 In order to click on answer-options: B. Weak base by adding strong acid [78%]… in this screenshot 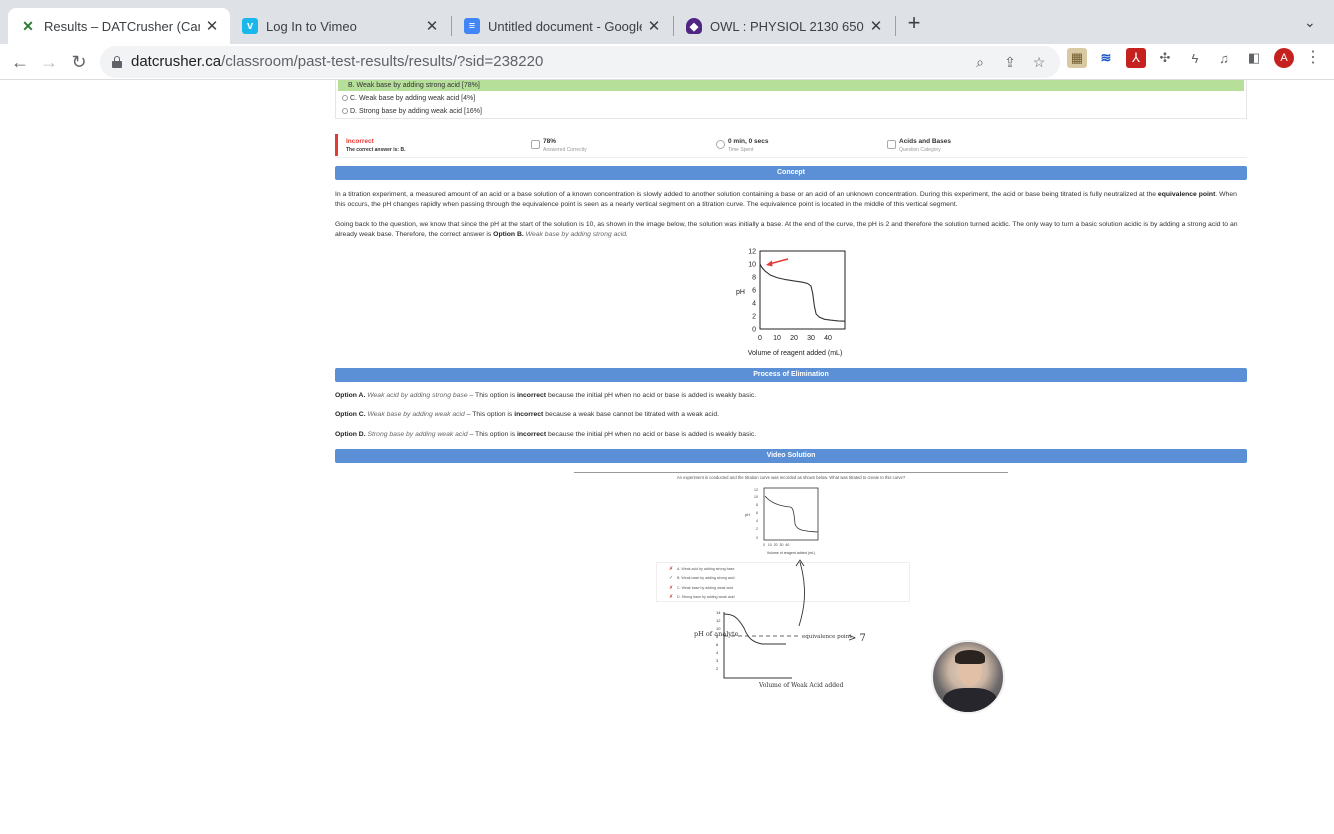, I will do `click(791, 99)`.